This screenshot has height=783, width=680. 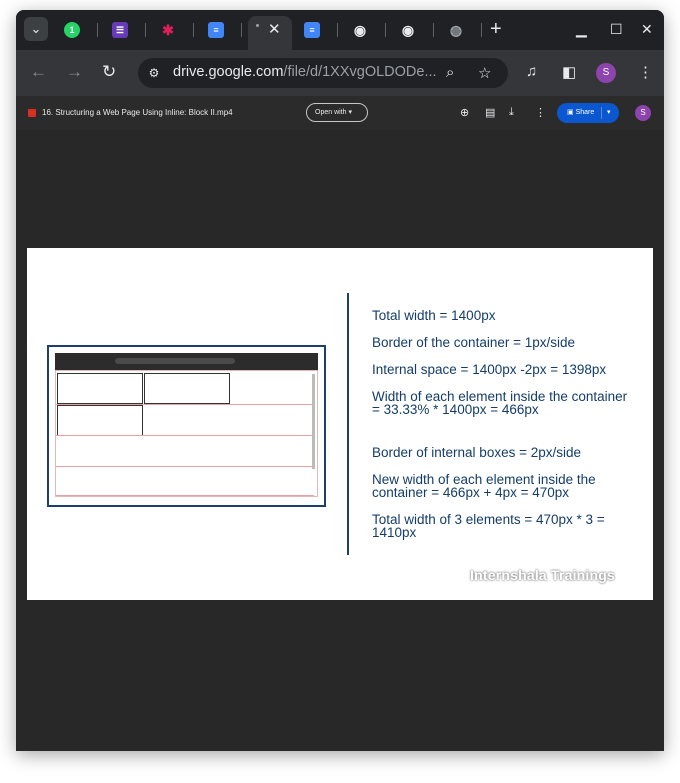 What do you see at coordinates (490, 112) in the screenshot?
I see `comment-icon: ▤` at bounding box center [490, 112].